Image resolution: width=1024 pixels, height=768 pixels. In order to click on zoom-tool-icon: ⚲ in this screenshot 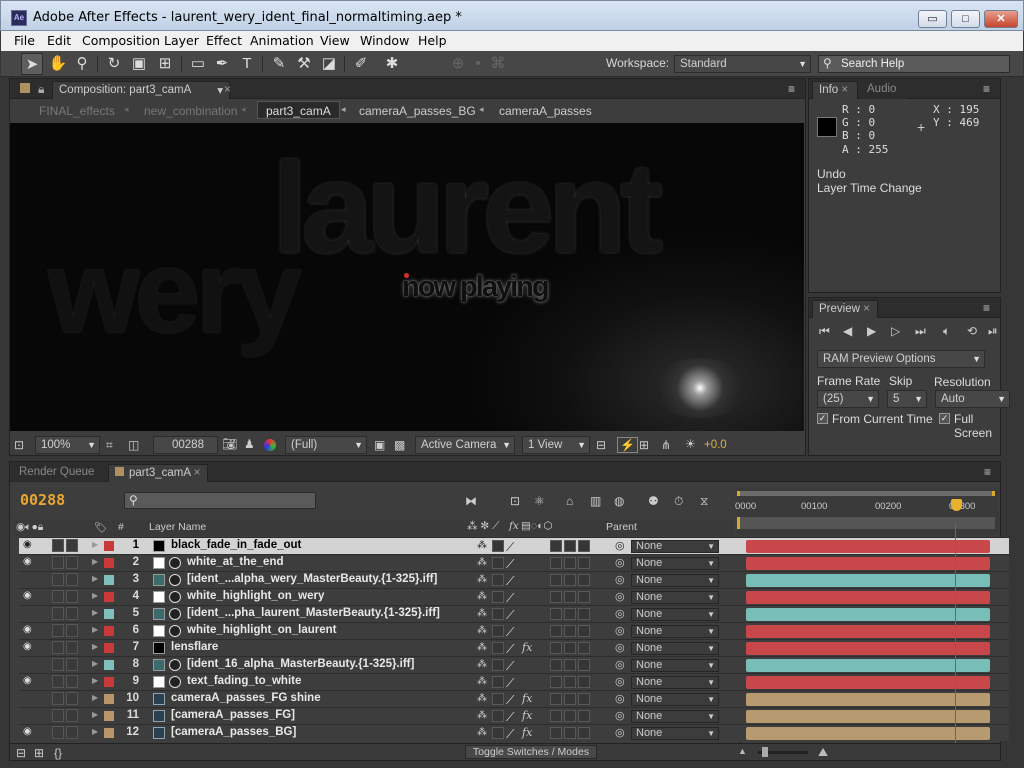, I will do `click(82, 64)`.